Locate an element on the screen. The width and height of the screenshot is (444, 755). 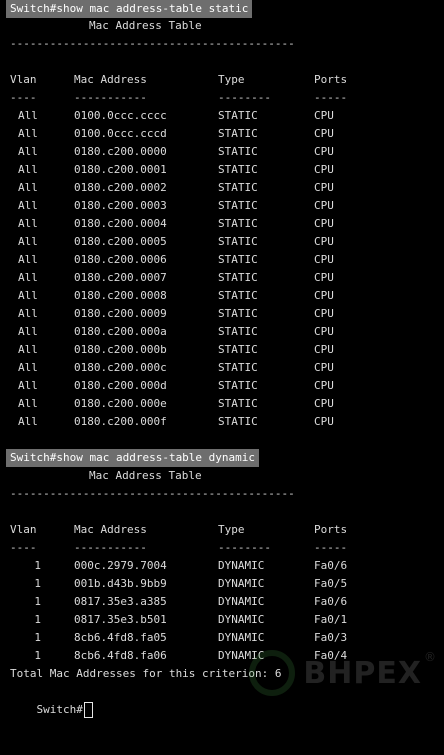
row-ports: Fa0/5 is located at coordinates (331, 583).